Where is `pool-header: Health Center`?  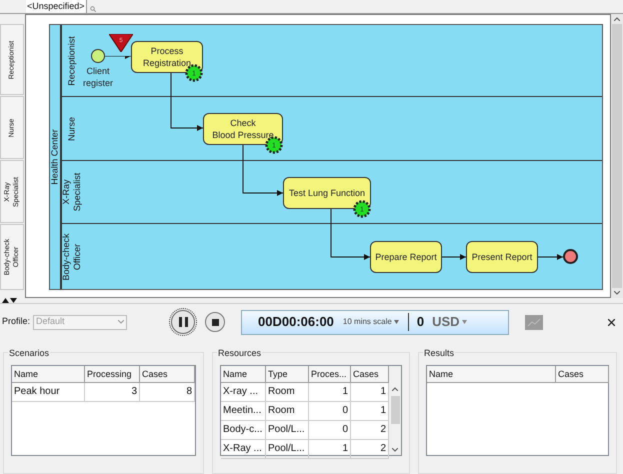 pool-header: Health Center is located at coordinates (56, 157).